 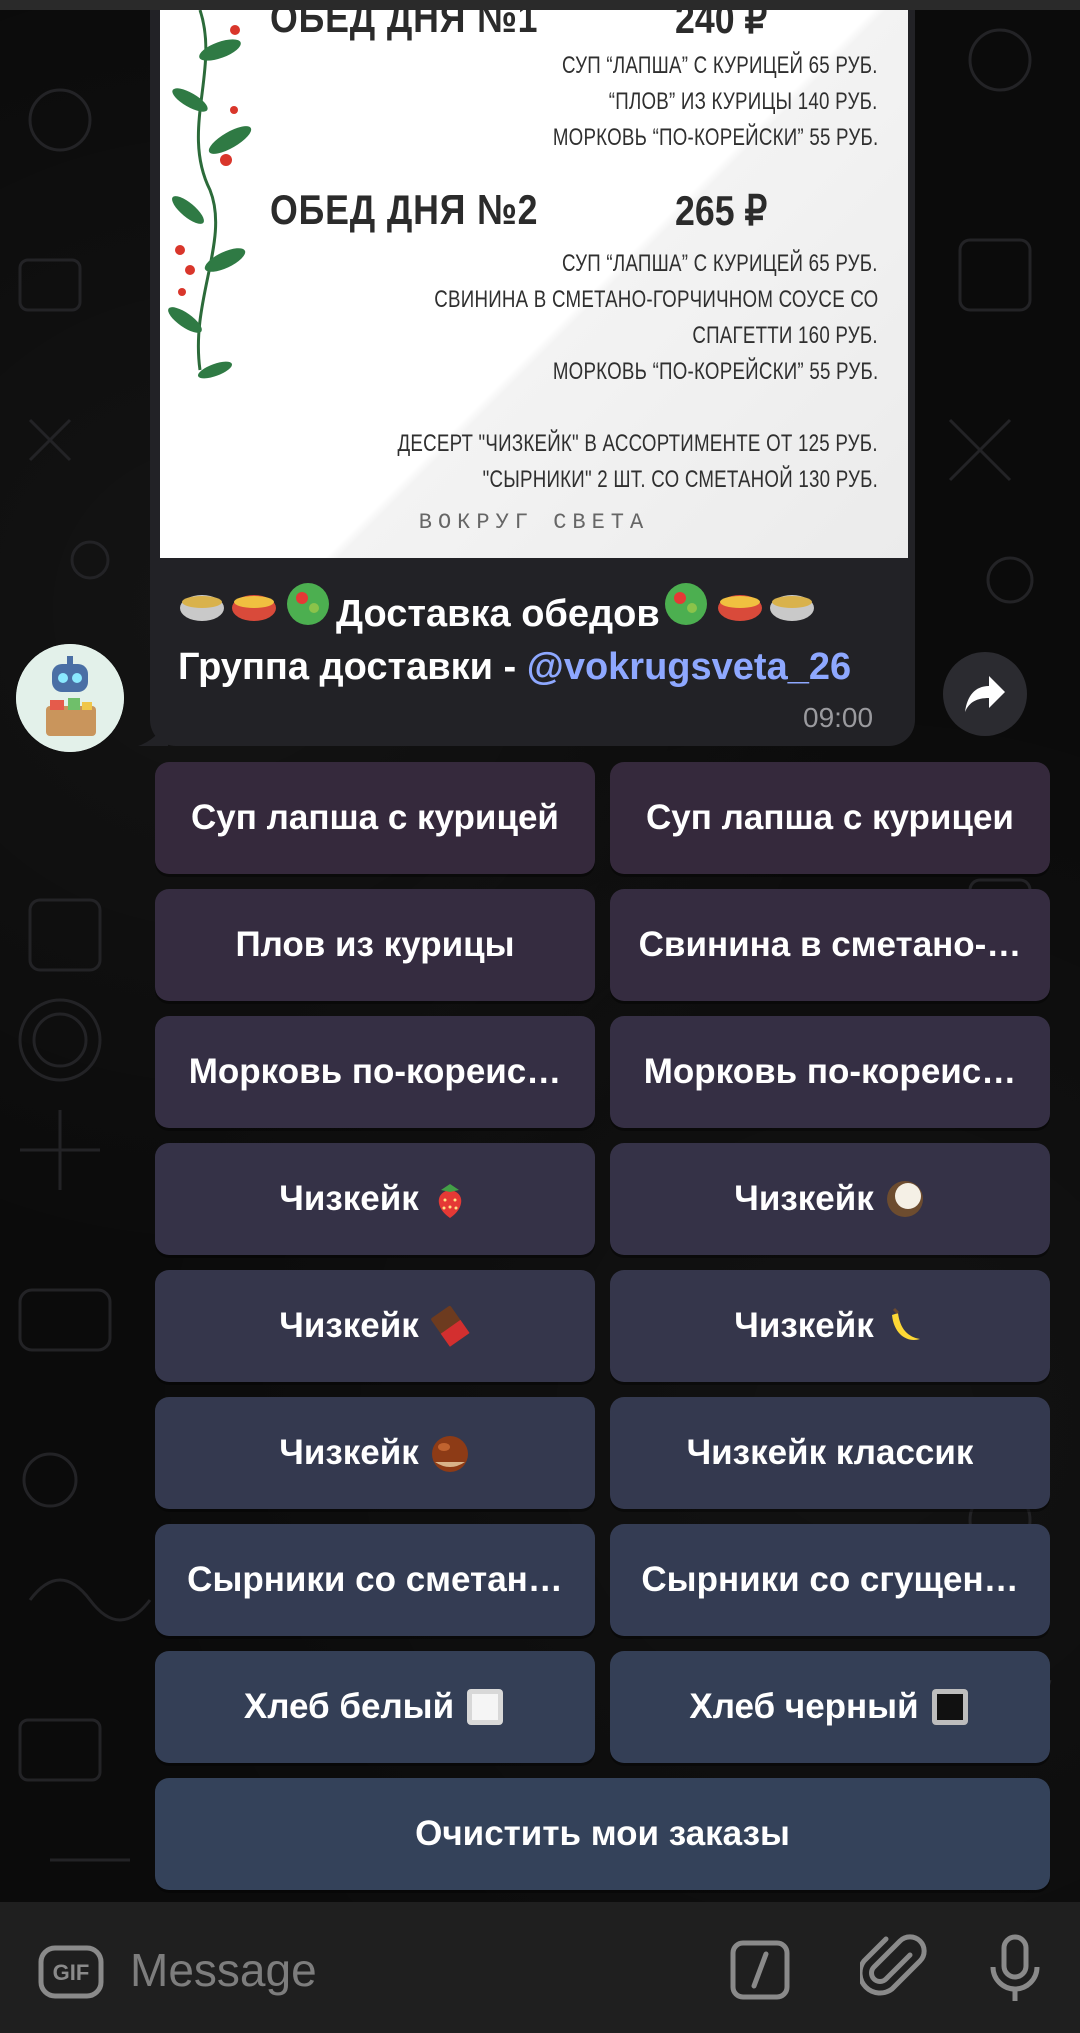 What do you see at coordinates (449, 1454) in the screenshot?
I see `chestnut-icon` at bounding box center [449, 1454].